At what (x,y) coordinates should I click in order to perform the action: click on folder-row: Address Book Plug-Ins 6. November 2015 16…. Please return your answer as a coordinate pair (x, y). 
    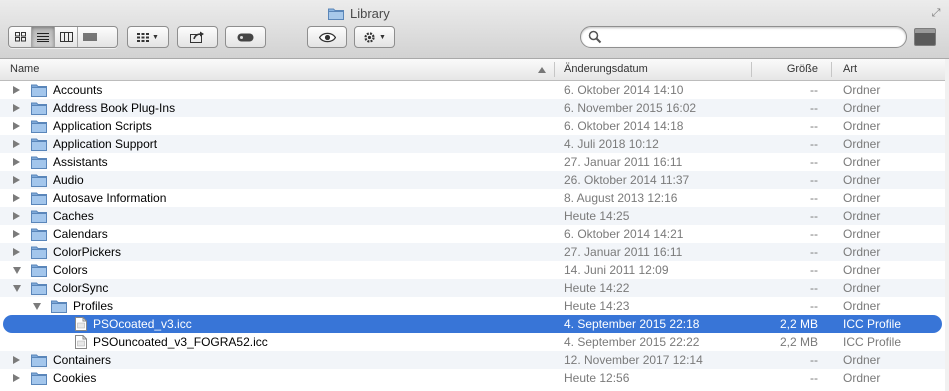
    Looking at the image, I should click on (472, 108).